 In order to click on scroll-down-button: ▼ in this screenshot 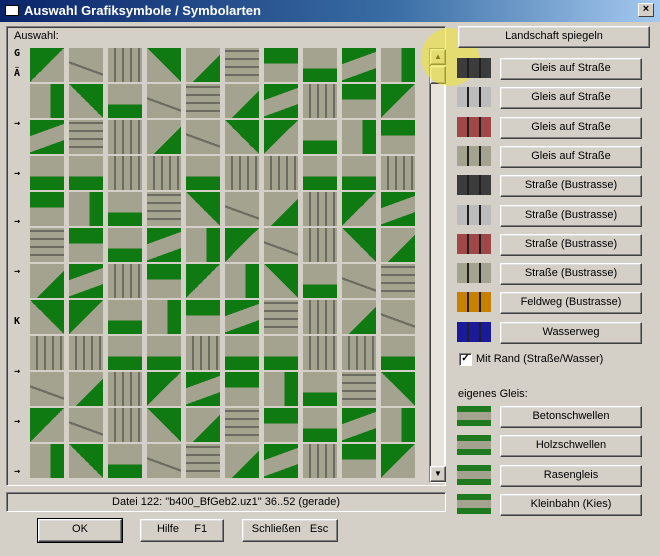, I will do `click(438, 474)`.